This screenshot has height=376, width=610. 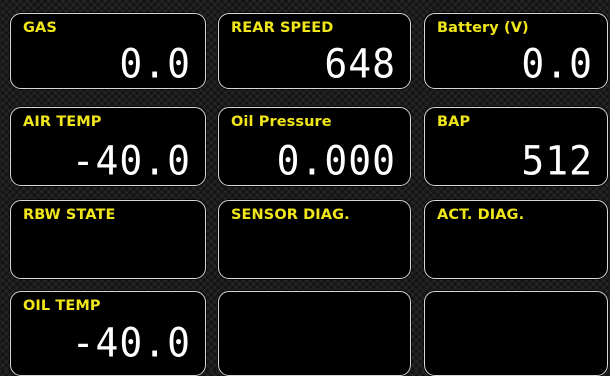 I want to click on tile-label: RBW STATE, so click(x=69, y=215).